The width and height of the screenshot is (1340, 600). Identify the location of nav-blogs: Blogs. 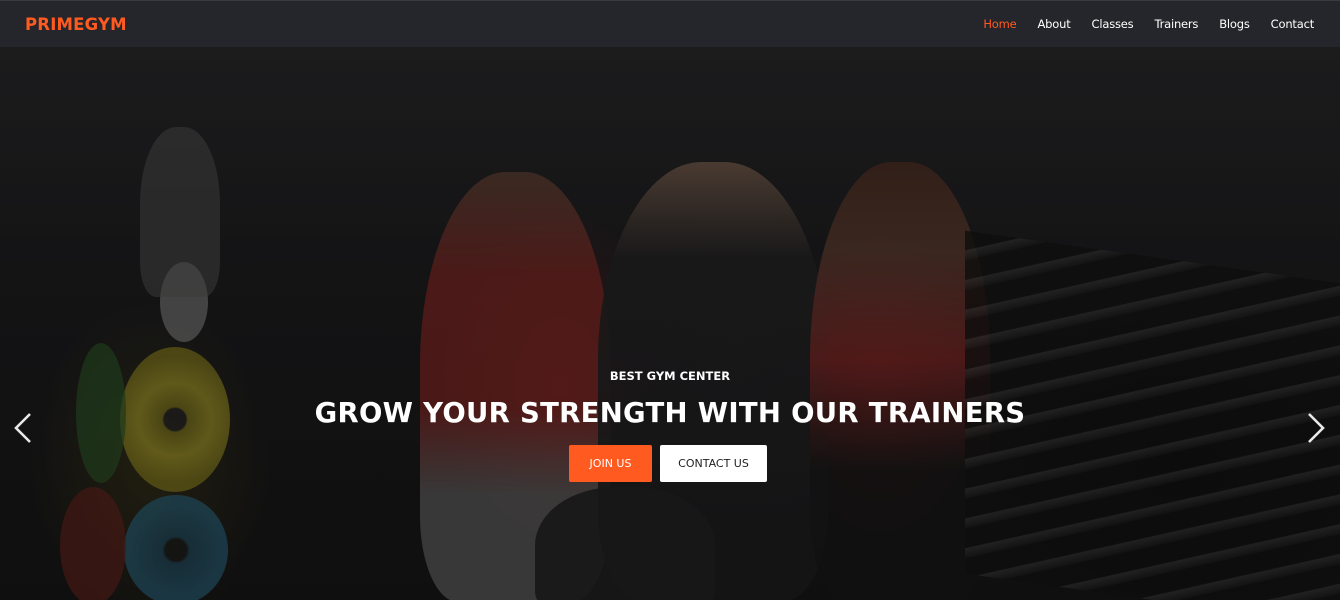
(1224, 24).